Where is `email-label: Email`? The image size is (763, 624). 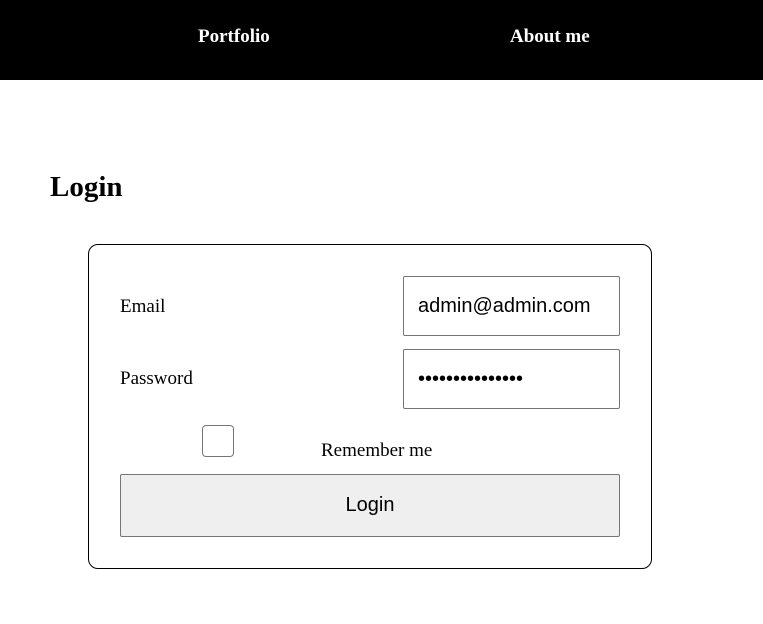
email-label: Email is located at coordinates (143, 306).